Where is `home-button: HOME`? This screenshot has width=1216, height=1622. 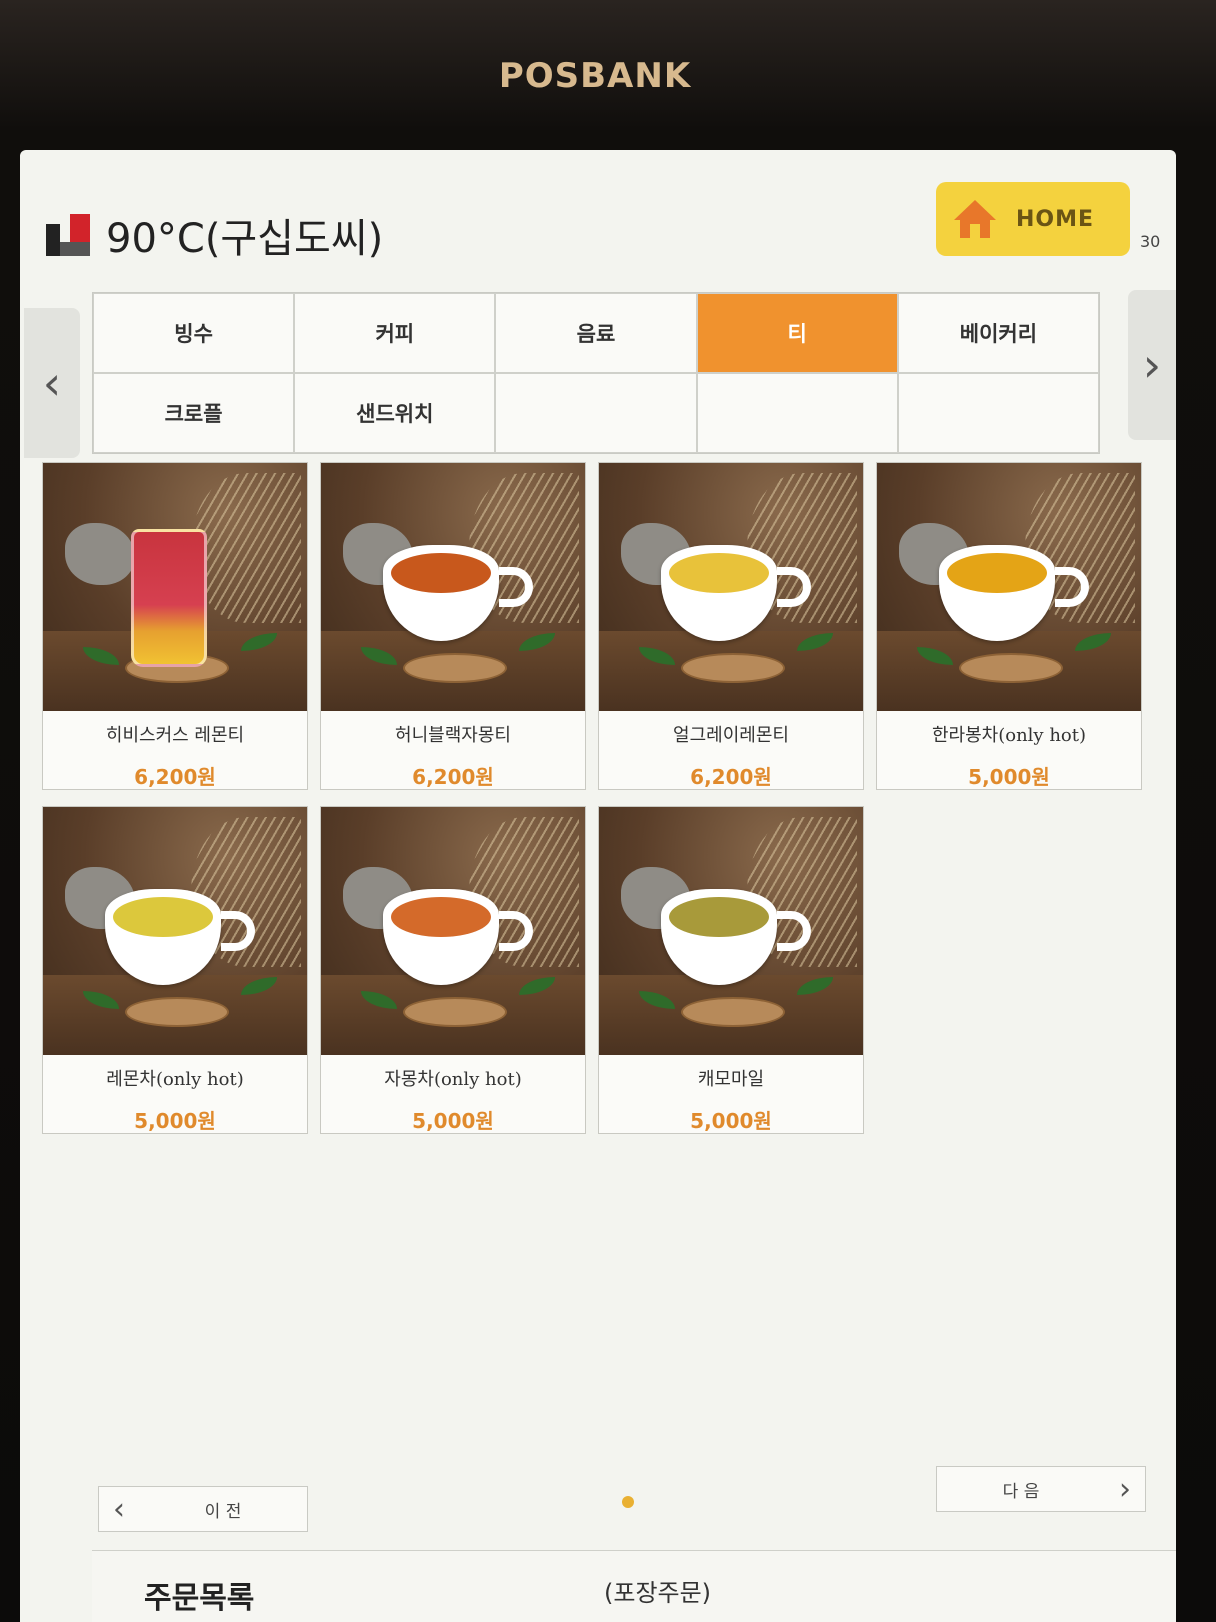
home-button: HOME is located at coordinates (1033, 219).